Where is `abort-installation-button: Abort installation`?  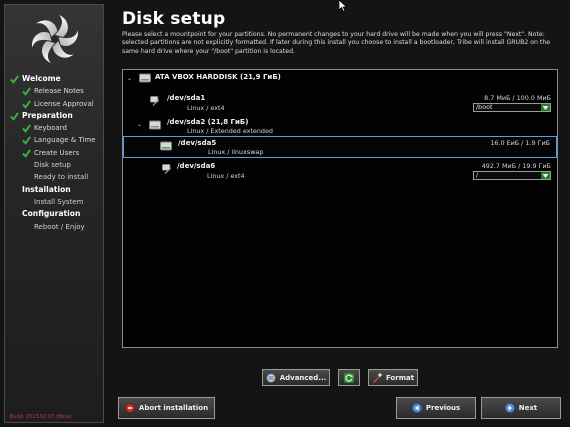
abort-installation-button: Abort installation is located at coordinates (166, 408).